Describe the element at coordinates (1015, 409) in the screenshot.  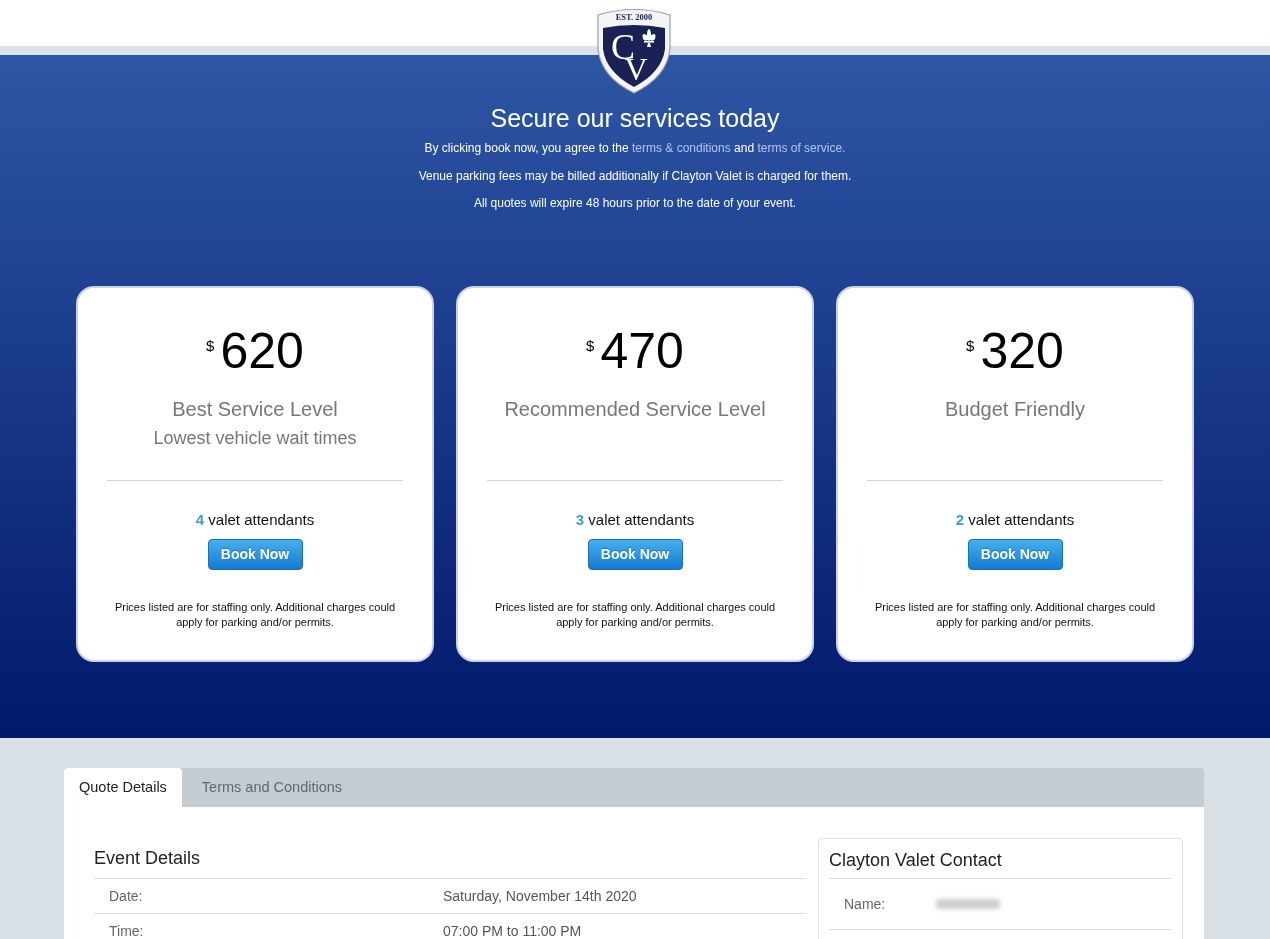
I see `plan-title: Budget Friendly` at that location.